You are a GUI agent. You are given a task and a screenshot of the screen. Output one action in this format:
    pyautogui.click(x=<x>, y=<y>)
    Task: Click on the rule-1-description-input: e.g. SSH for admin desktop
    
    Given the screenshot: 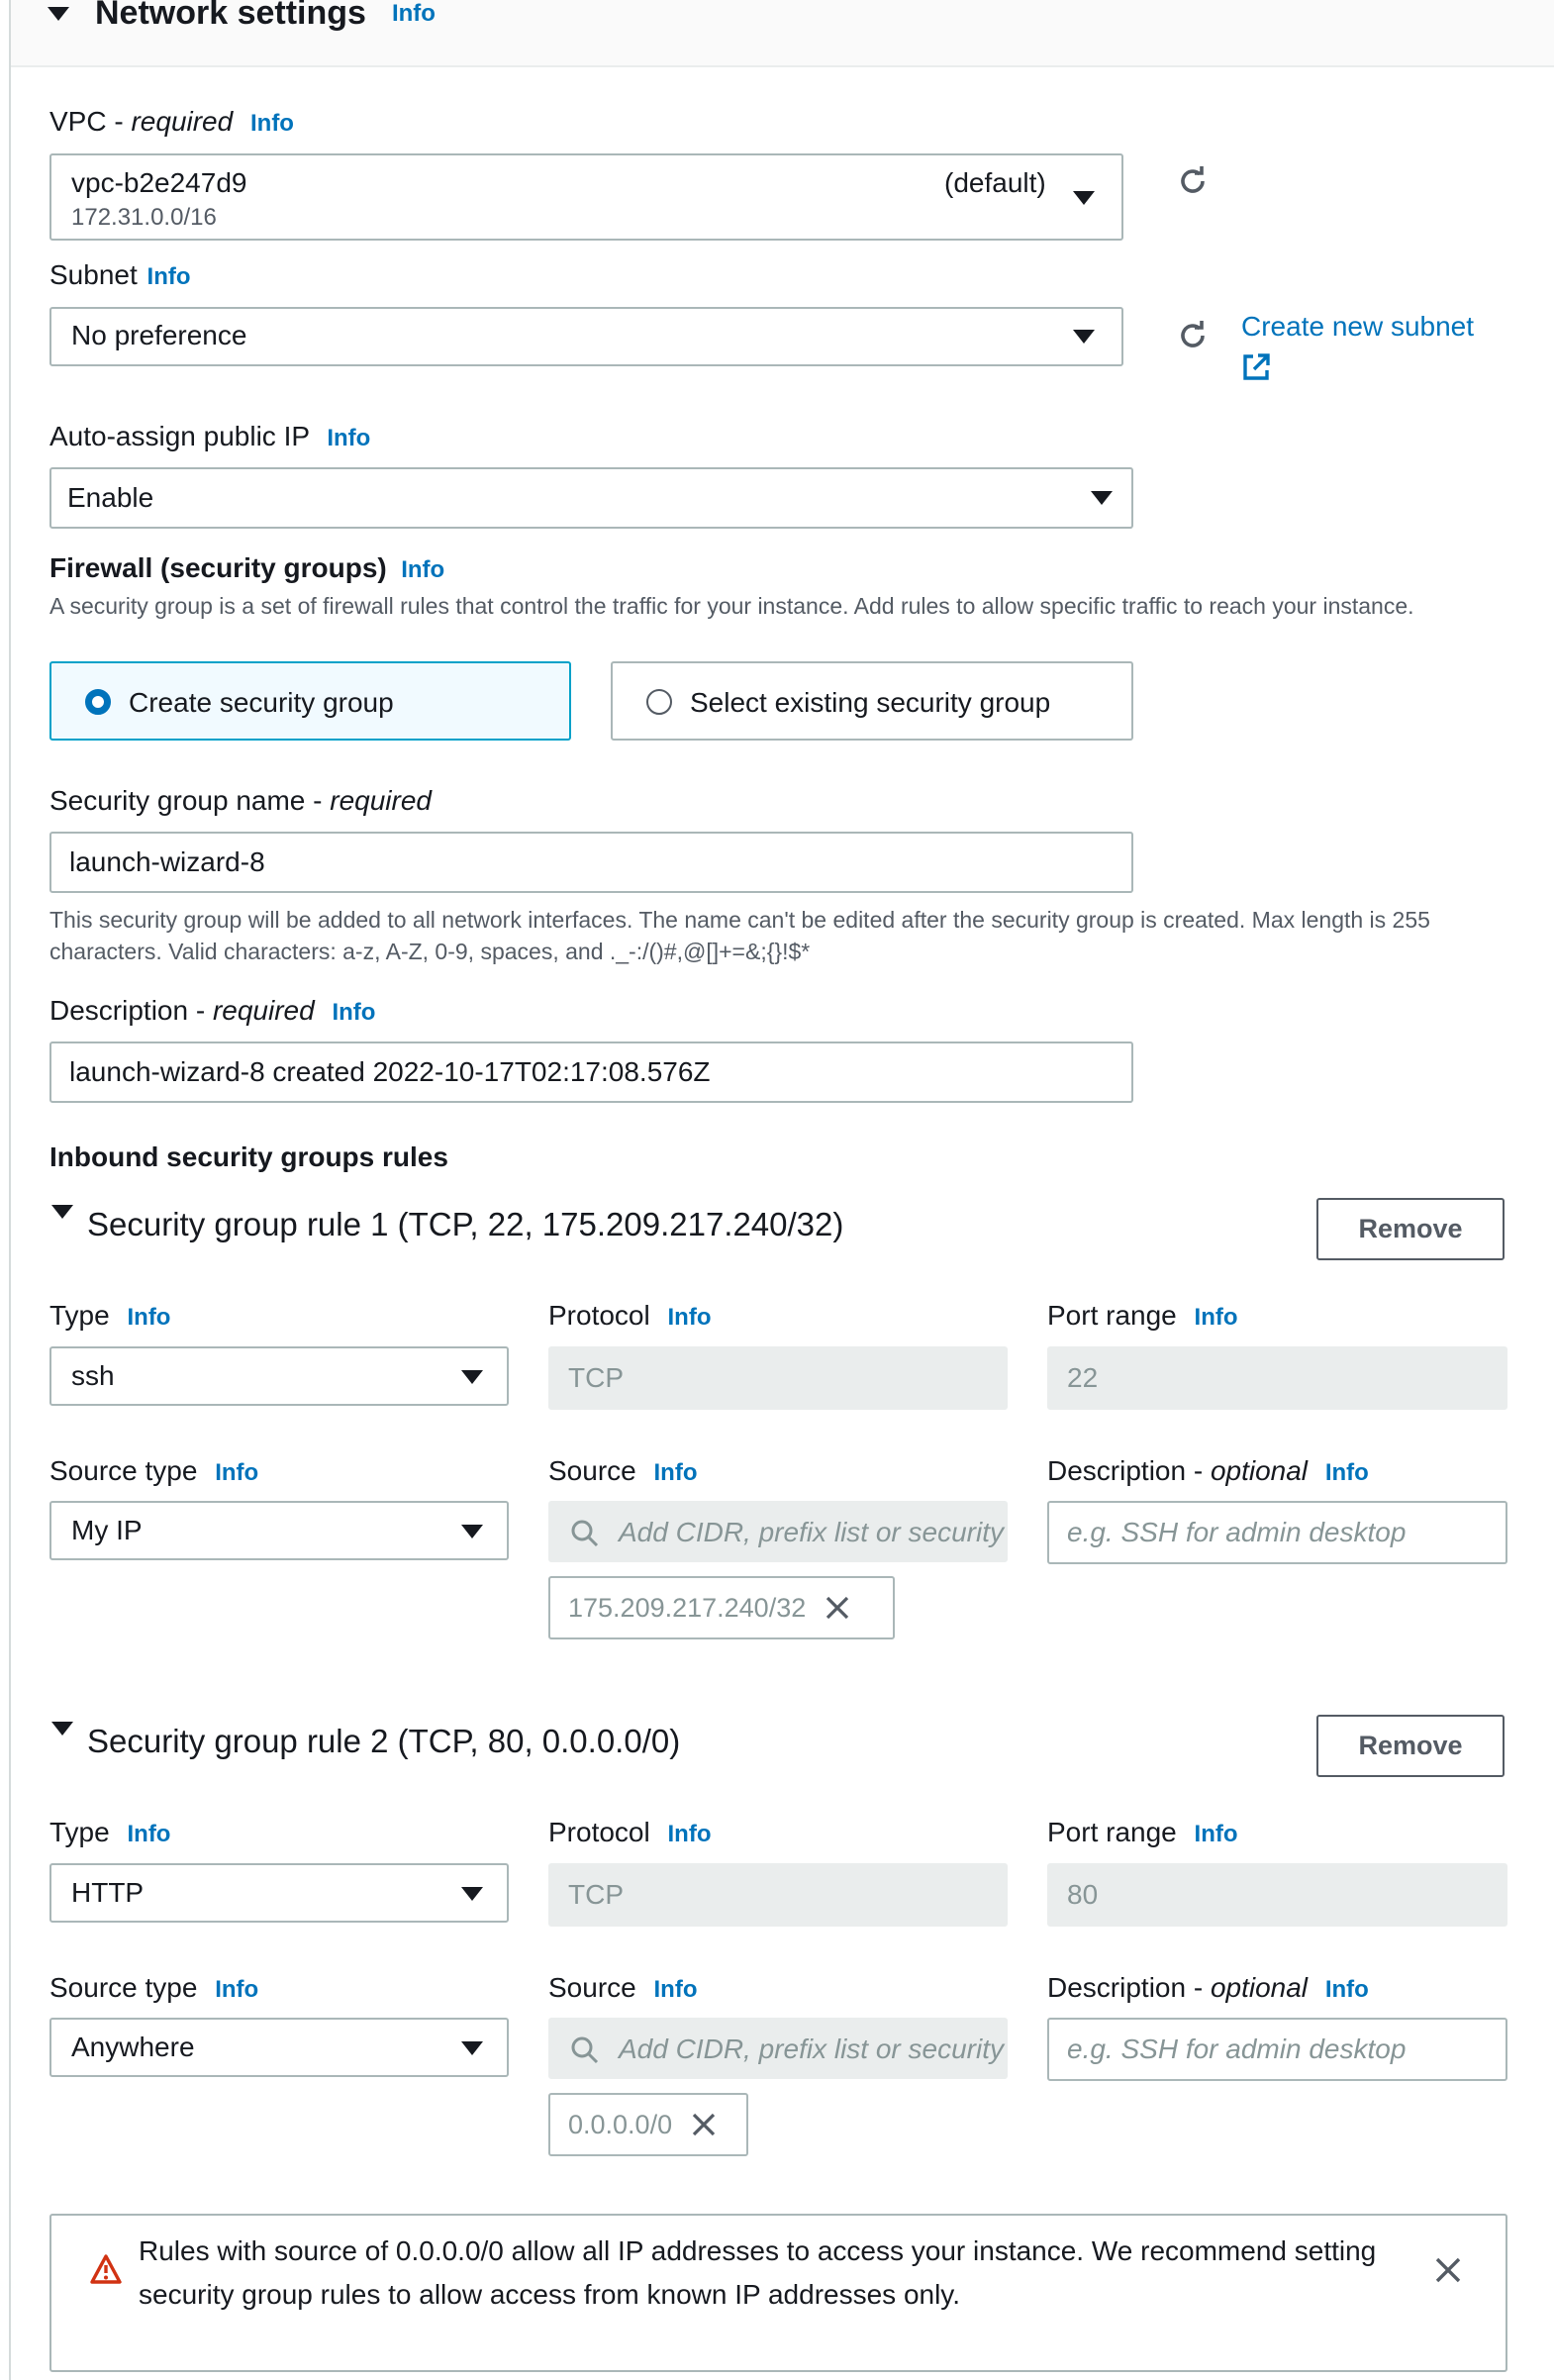 What is the action you would take?
    pyautogui.click(x=1277, y=1532)
    